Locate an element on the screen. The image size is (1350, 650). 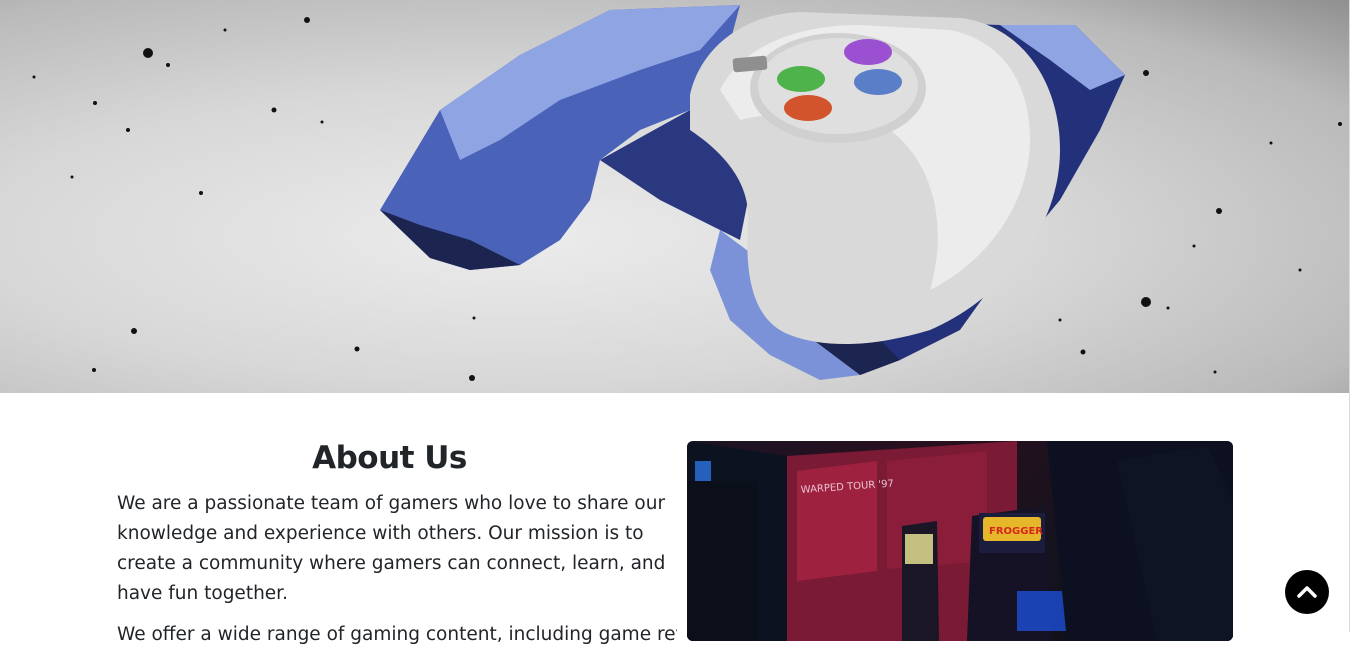
back-to-top-button is located at coordinates (1307, 592).